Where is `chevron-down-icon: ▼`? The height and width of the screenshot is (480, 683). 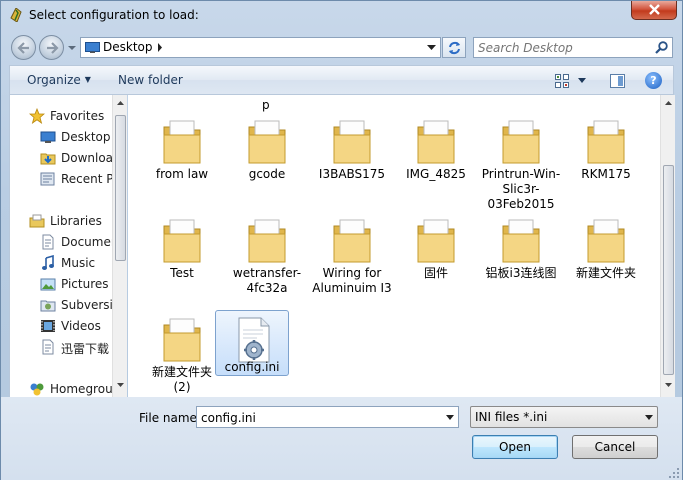
chevron-down-icon: ▼ is located at coordinates (87, 79).